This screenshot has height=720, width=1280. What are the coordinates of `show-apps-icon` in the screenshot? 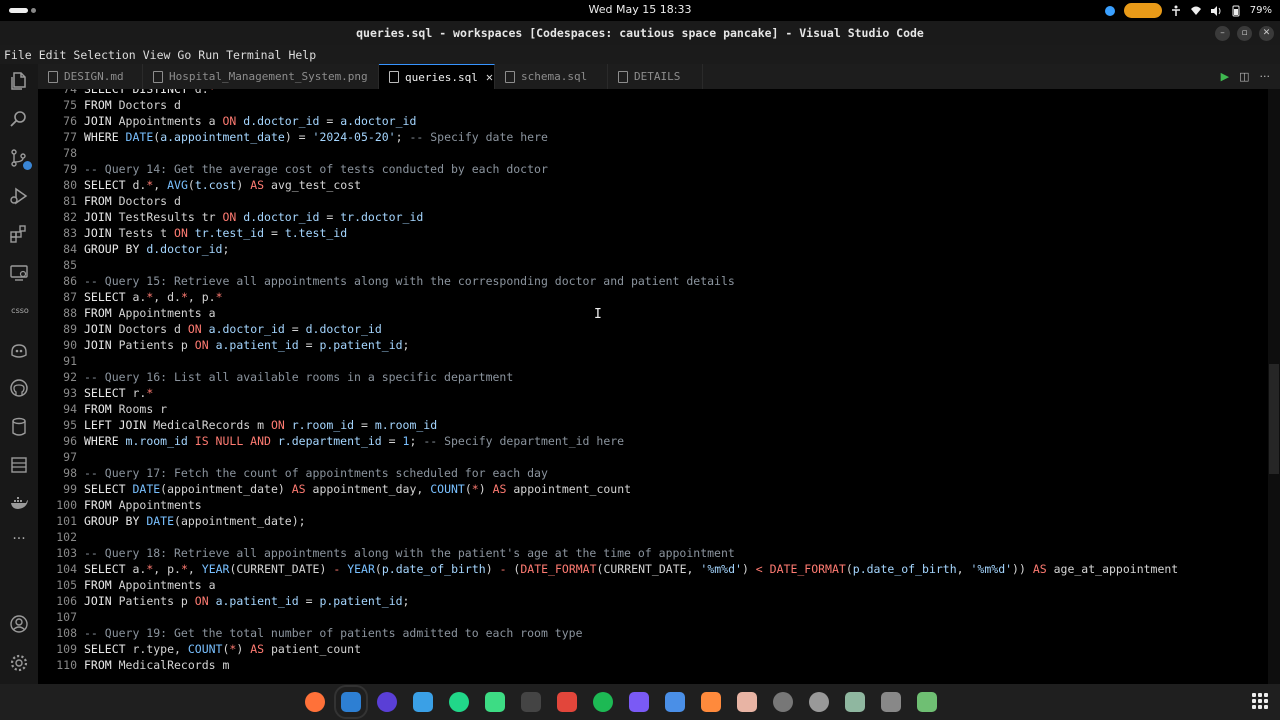 It's located at (1260, 701).